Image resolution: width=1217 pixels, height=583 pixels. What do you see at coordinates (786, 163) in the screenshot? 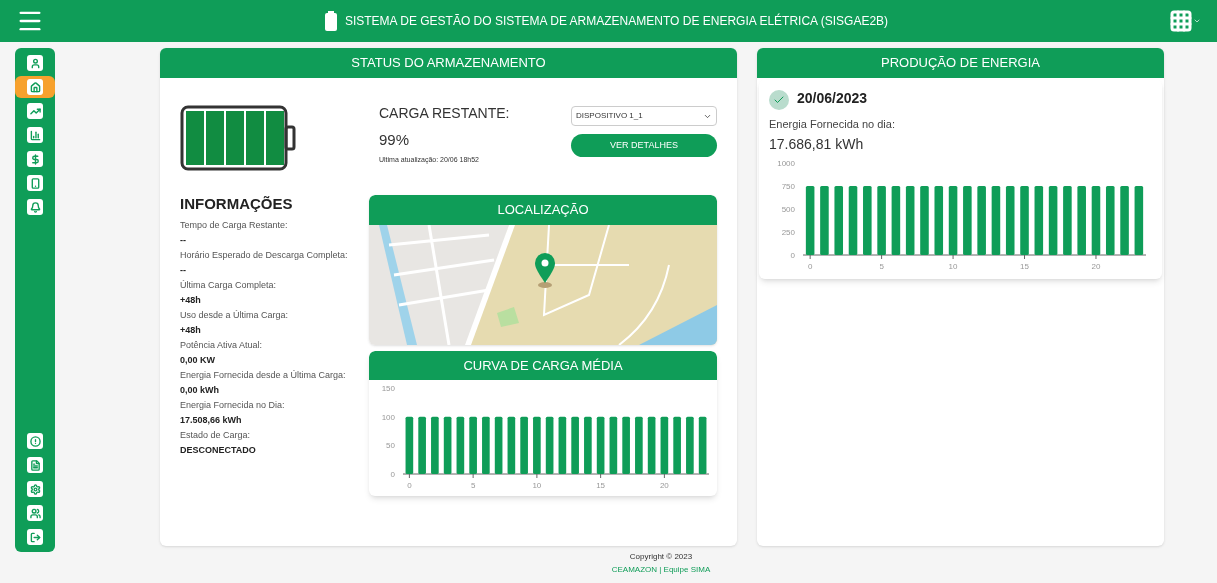
I see `y-tick-label: 1000` at bounding box center [786, 163].